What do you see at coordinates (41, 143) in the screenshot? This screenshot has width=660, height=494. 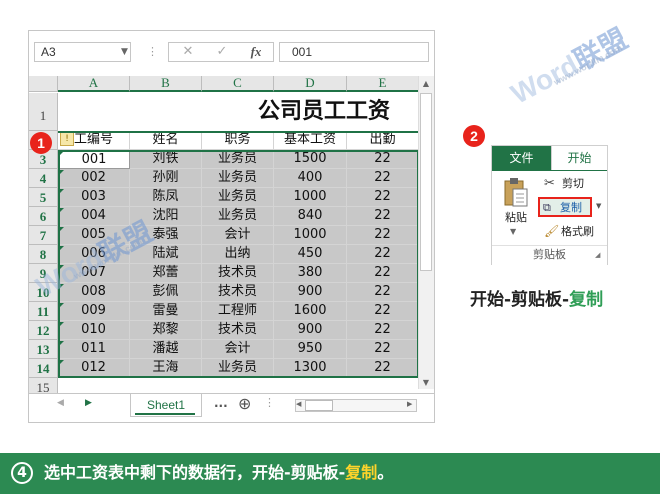 I see `step-badge-1: 1` at bounding box center [41, 143].